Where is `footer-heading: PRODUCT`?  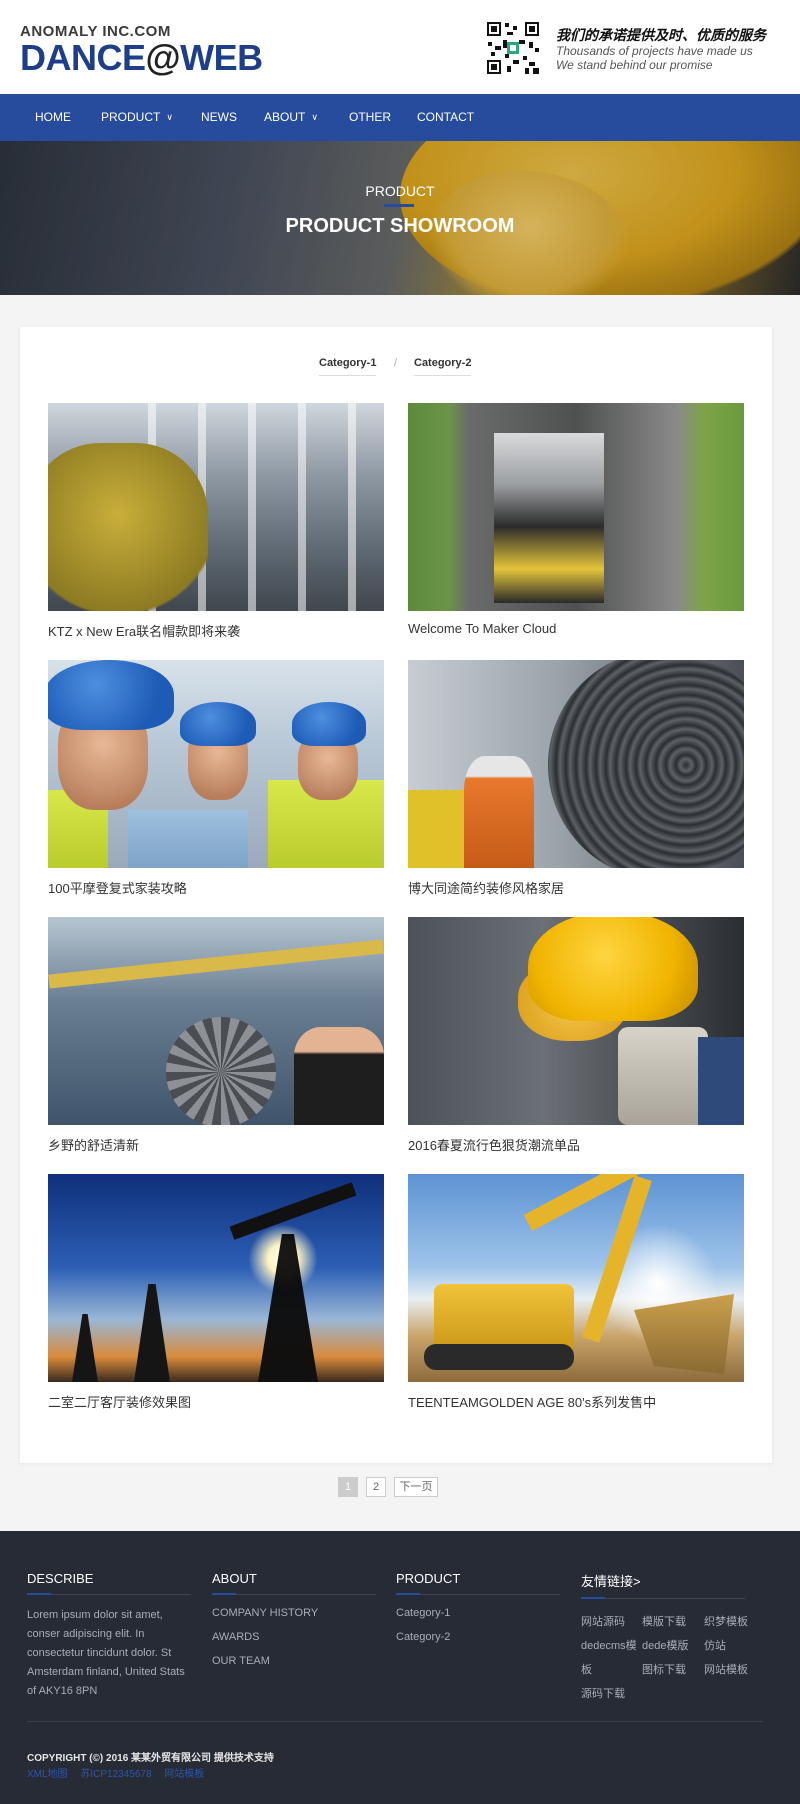
footer-heading: PRODUCT is located at coordinates (428, 1578).